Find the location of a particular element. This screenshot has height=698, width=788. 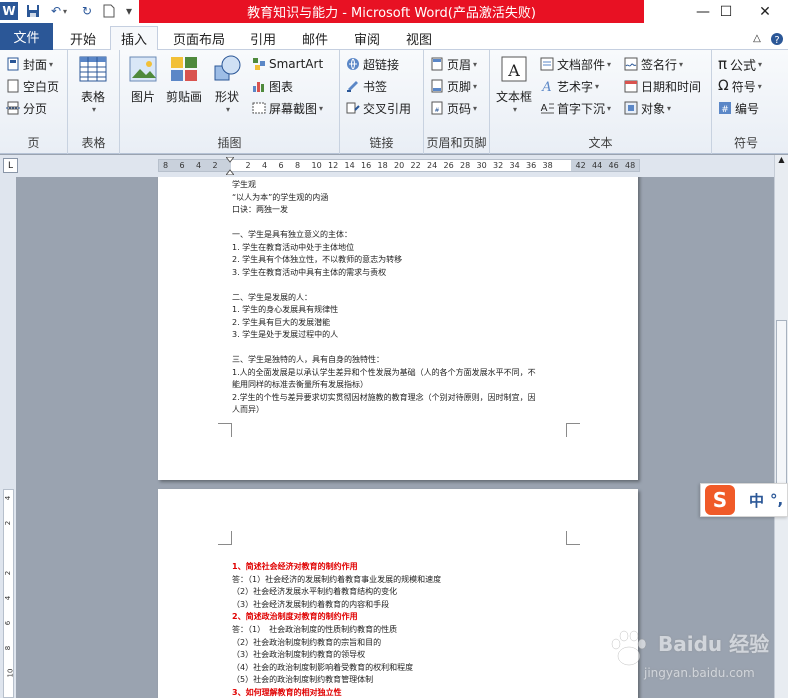

screenshot-button: 屏幕截图 ▾ is located at coordinates (287, 108).